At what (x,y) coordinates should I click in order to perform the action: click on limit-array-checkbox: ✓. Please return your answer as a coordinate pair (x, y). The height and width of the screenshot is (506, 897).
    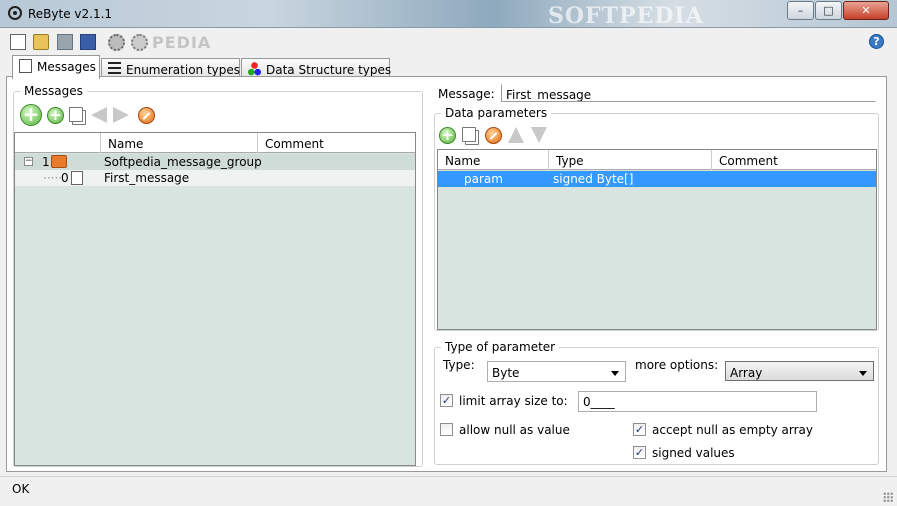
    Looking at the image, I should click on (446, 400).